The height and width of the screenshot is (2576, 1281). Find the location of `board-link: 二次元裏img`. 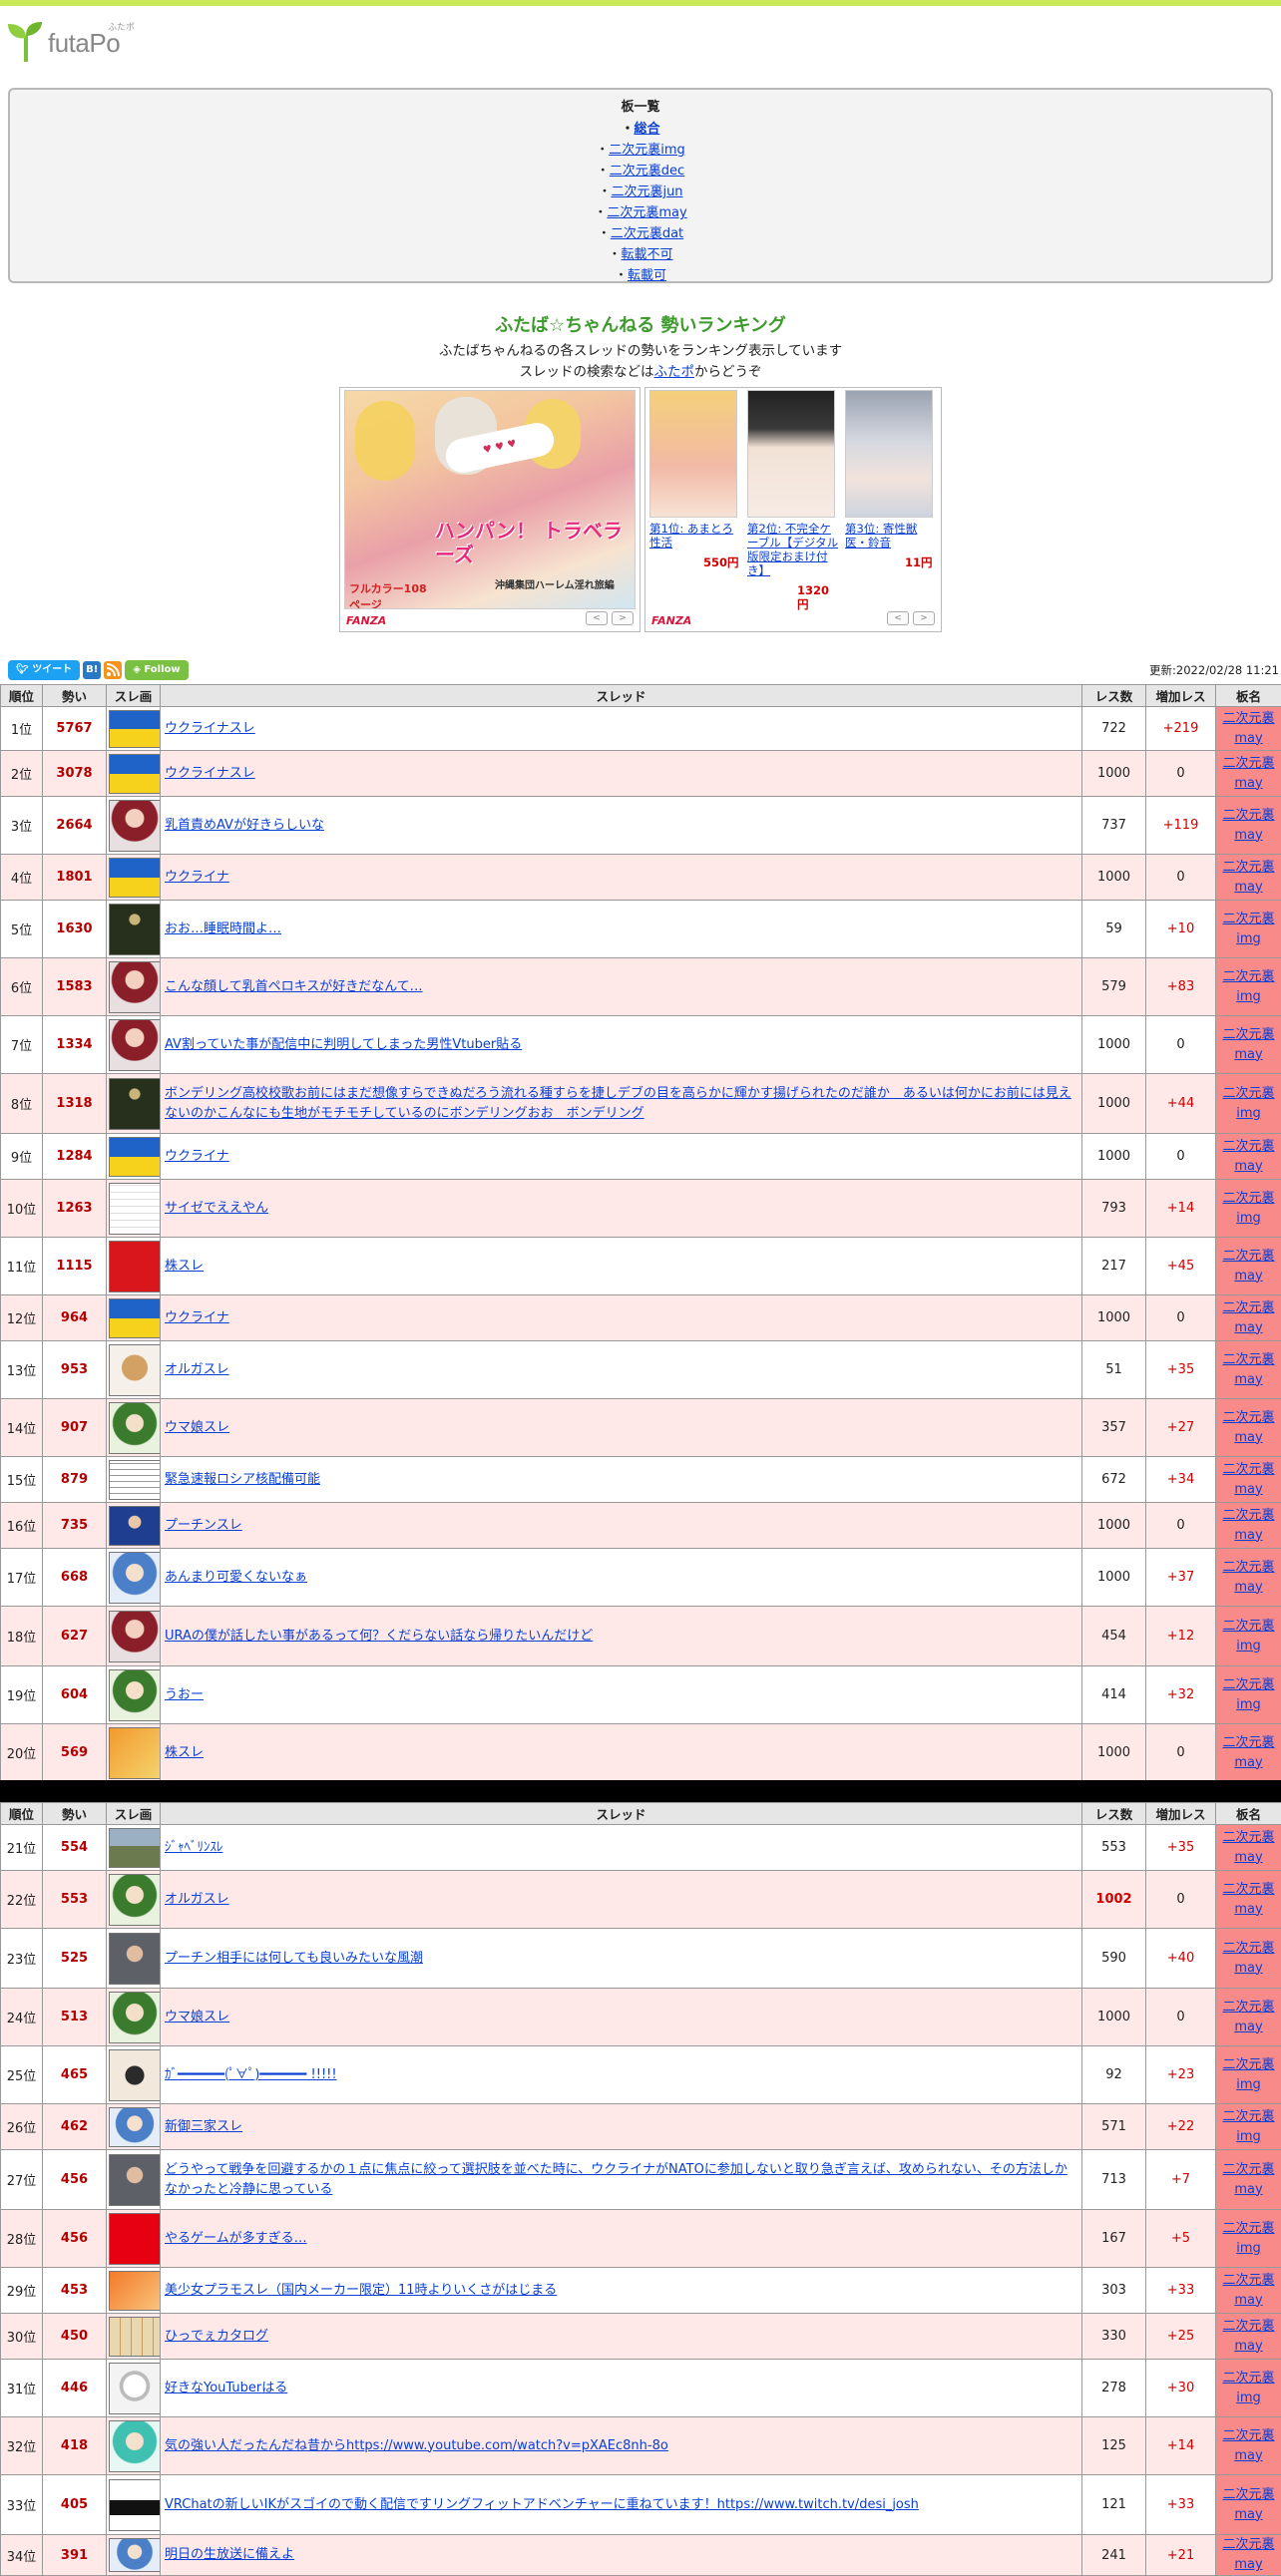

board-link: 二次元裏img is located at coordinates (647, 150).